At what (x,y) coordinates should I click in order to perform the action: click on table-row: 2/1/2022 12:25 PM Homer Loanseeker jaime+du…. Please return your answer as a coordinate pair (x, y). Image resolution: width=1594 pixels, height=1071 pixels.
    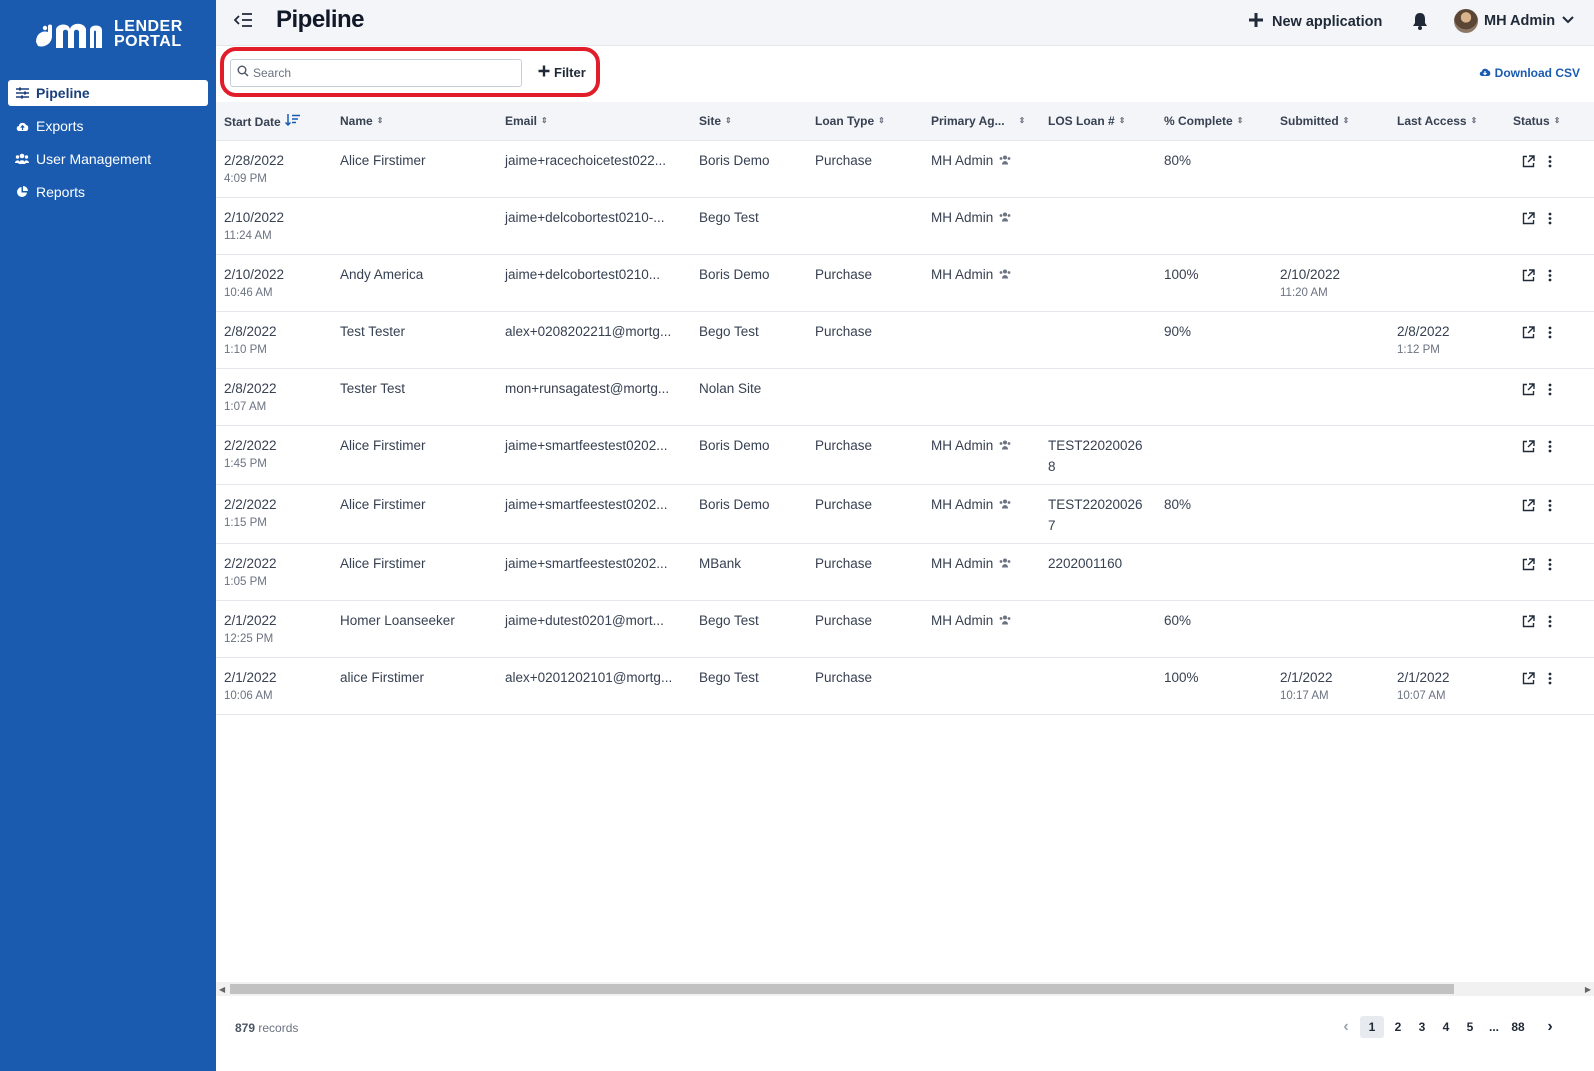
    Looking at the image, I should click on (905, 629).